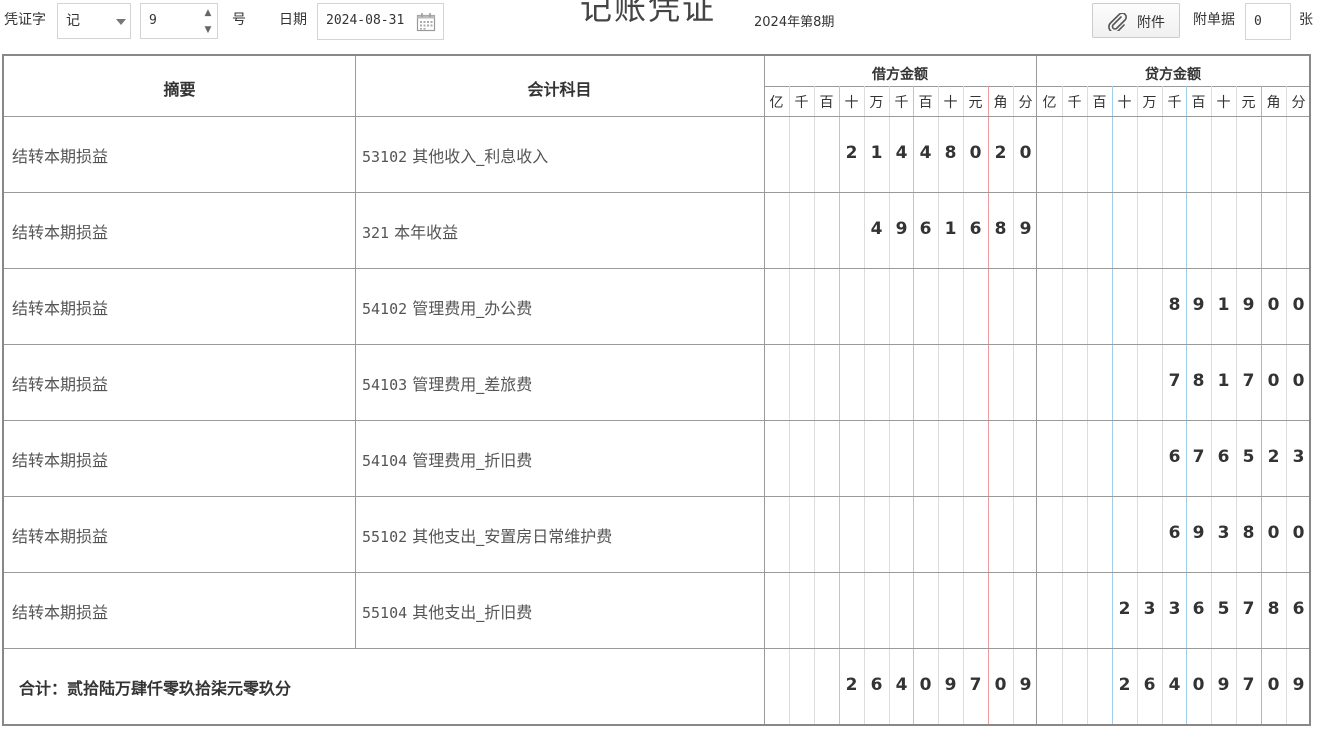 The image size is (1330, 732). Describe the element at coordinates (179, 89) in the screenshot. I see `summary-column-header: 摘要` at that location.